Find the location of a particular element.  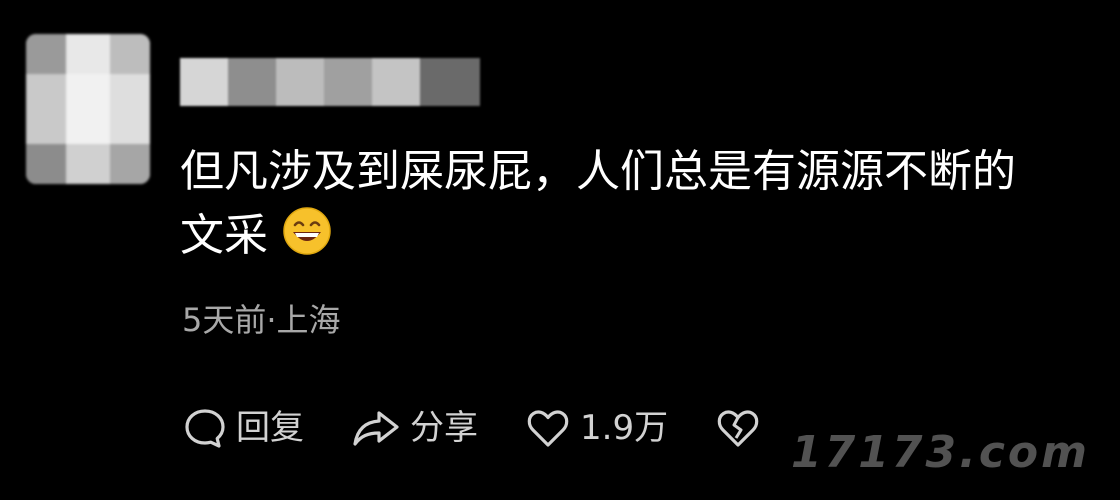

username-redacted is located at coordinates (330, 82).